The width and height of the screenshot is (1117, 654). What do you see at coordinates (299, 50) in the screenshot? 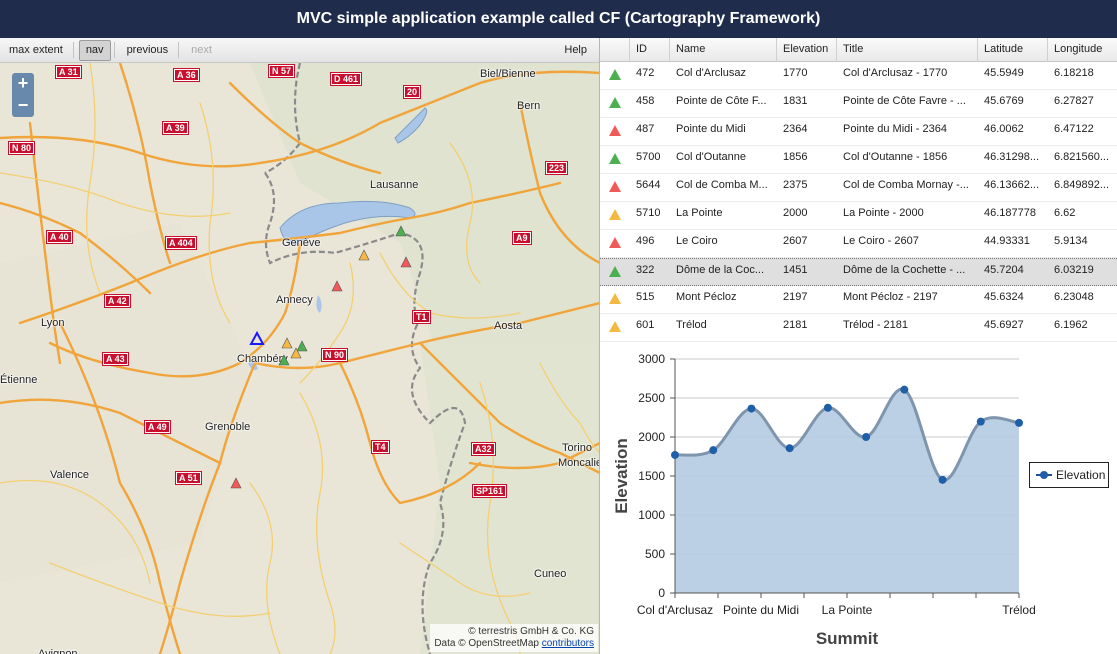
I see `map-toolbar: max extent nav previous next Help` at bounding box center [299, 50].